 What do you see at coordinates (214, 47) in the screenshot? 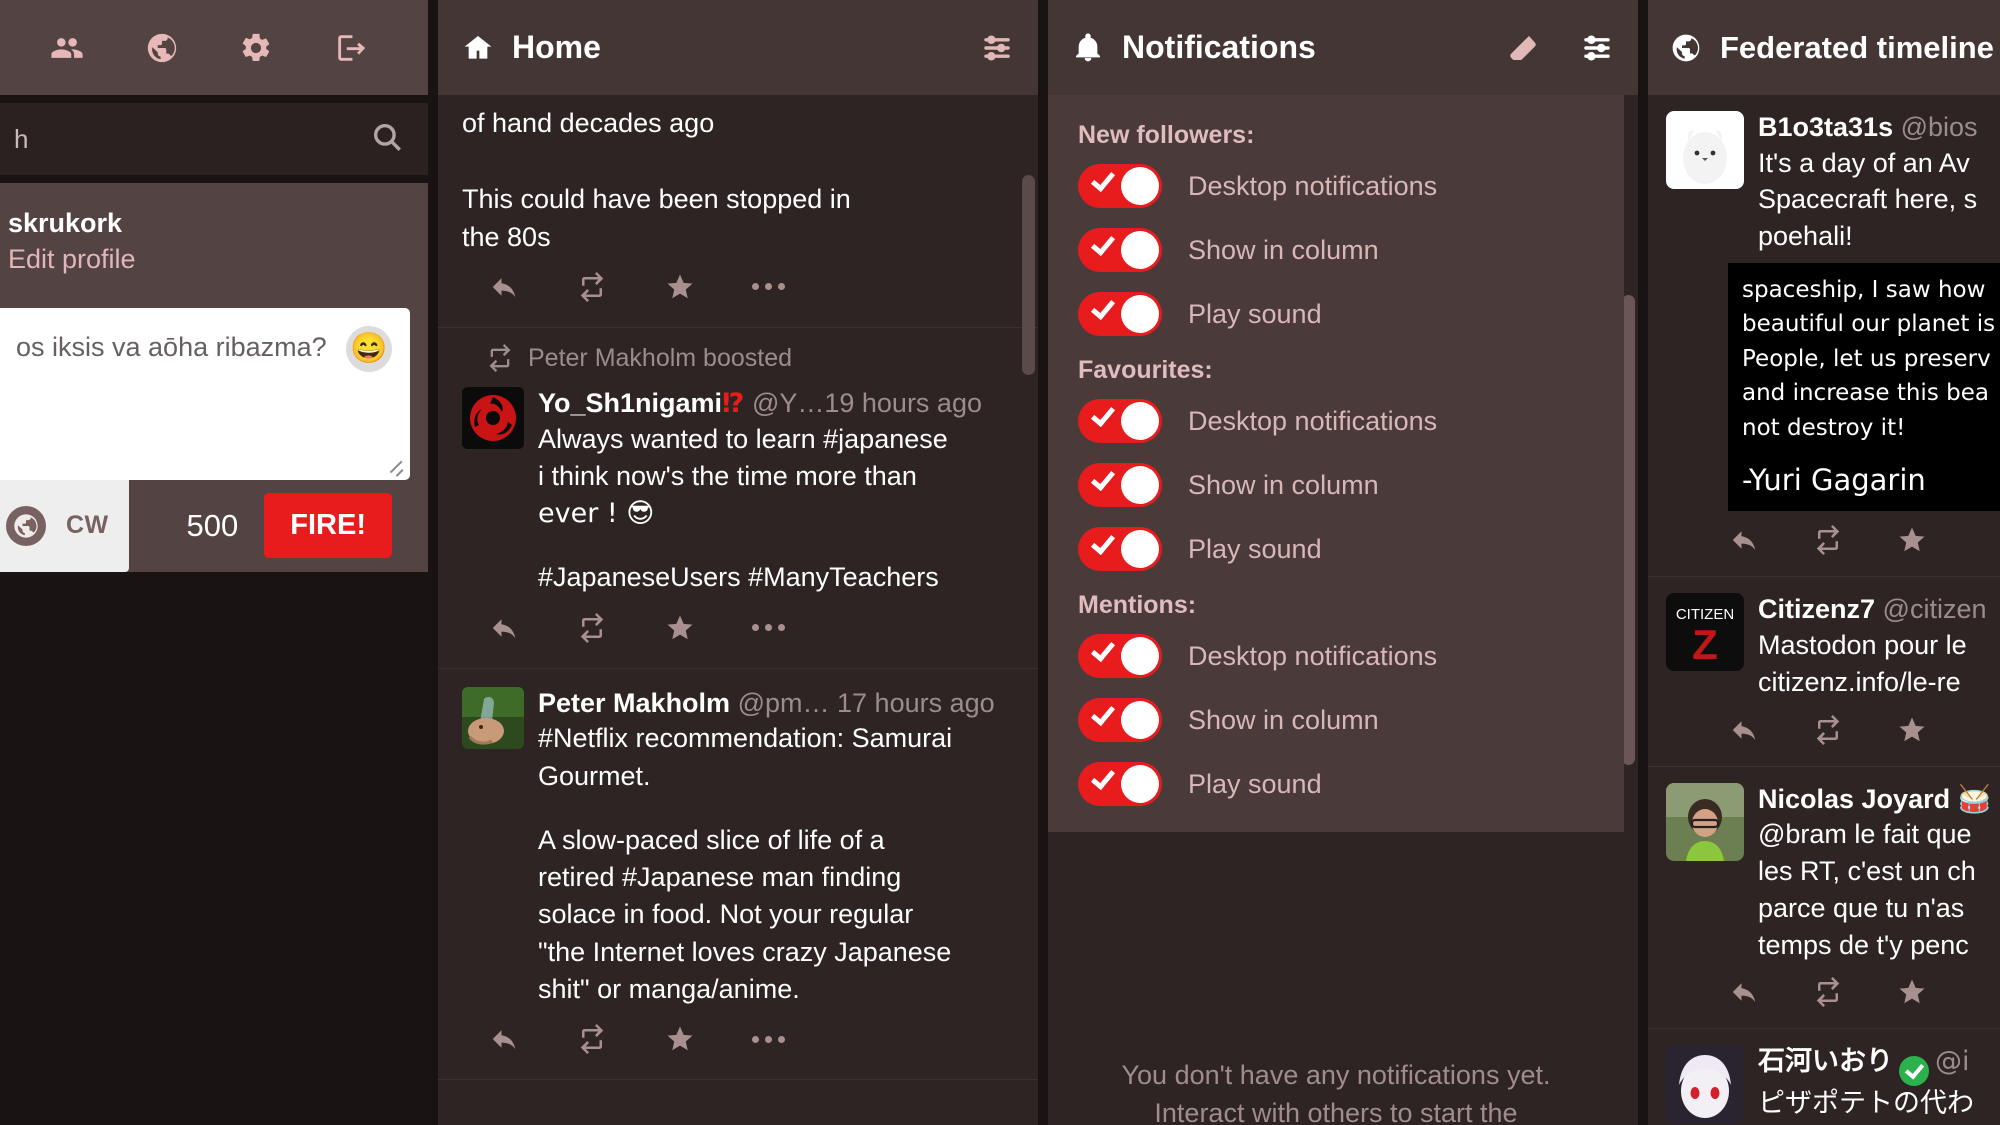
I see `drawer-navigation` at bounding box center [214, 47].